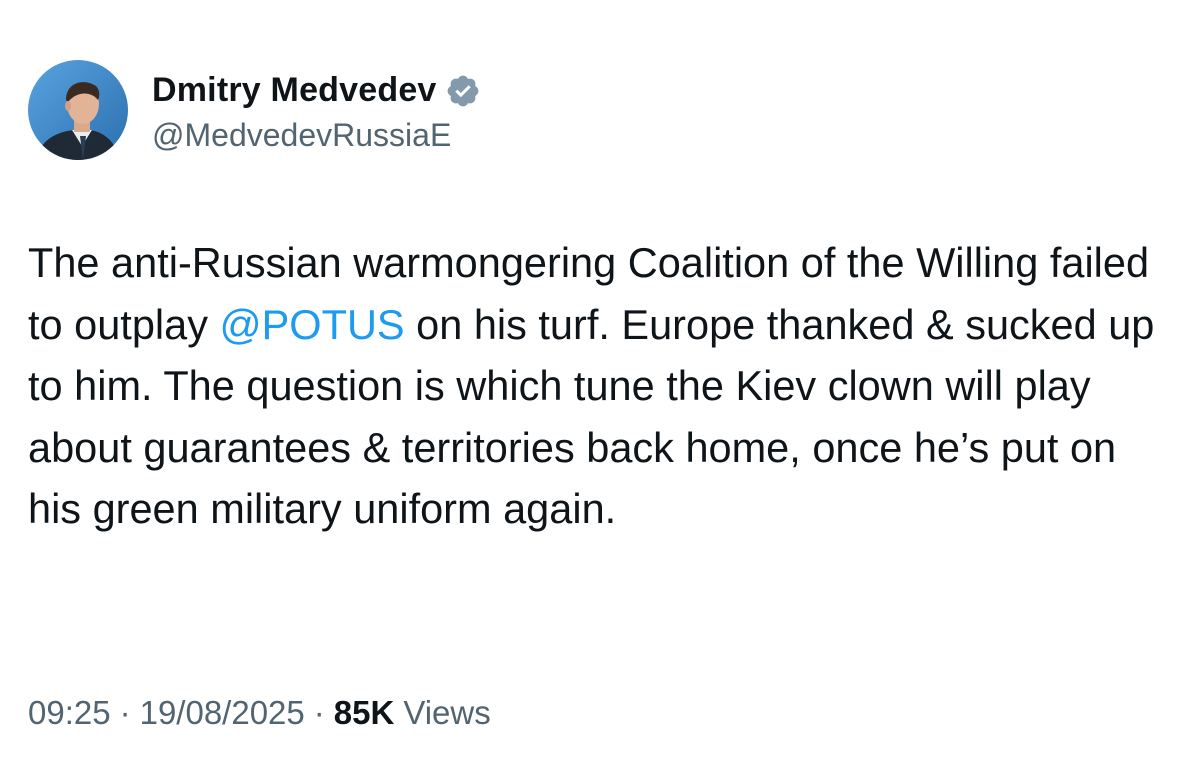 This screenshot has height=769, width=1200. What do you see at coordinates (446, 713) in the screenshot?
I see `views-label: Views` at bounding box center [446, 713].